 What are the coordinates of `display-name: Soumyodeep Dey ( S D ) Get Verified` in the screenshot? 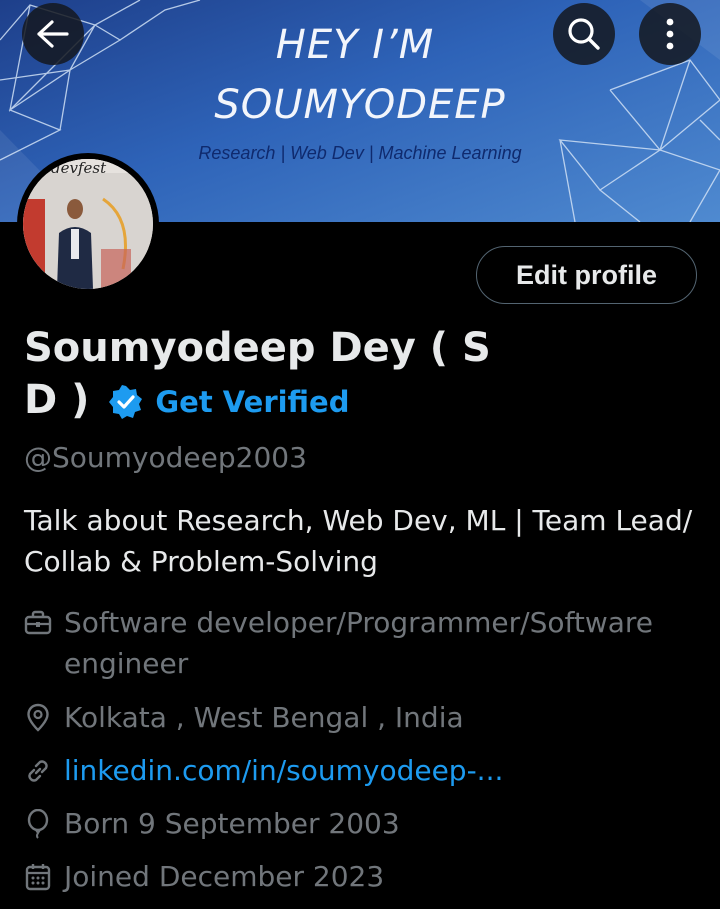 It's located at (259, 375).